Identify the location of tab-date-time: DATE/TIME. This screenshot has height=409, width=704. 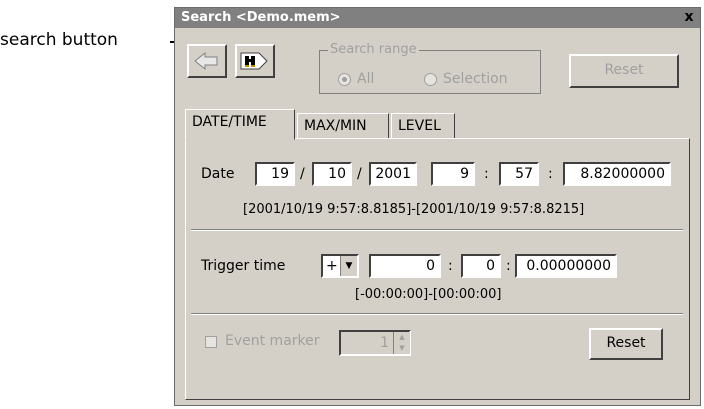
(240, 124).